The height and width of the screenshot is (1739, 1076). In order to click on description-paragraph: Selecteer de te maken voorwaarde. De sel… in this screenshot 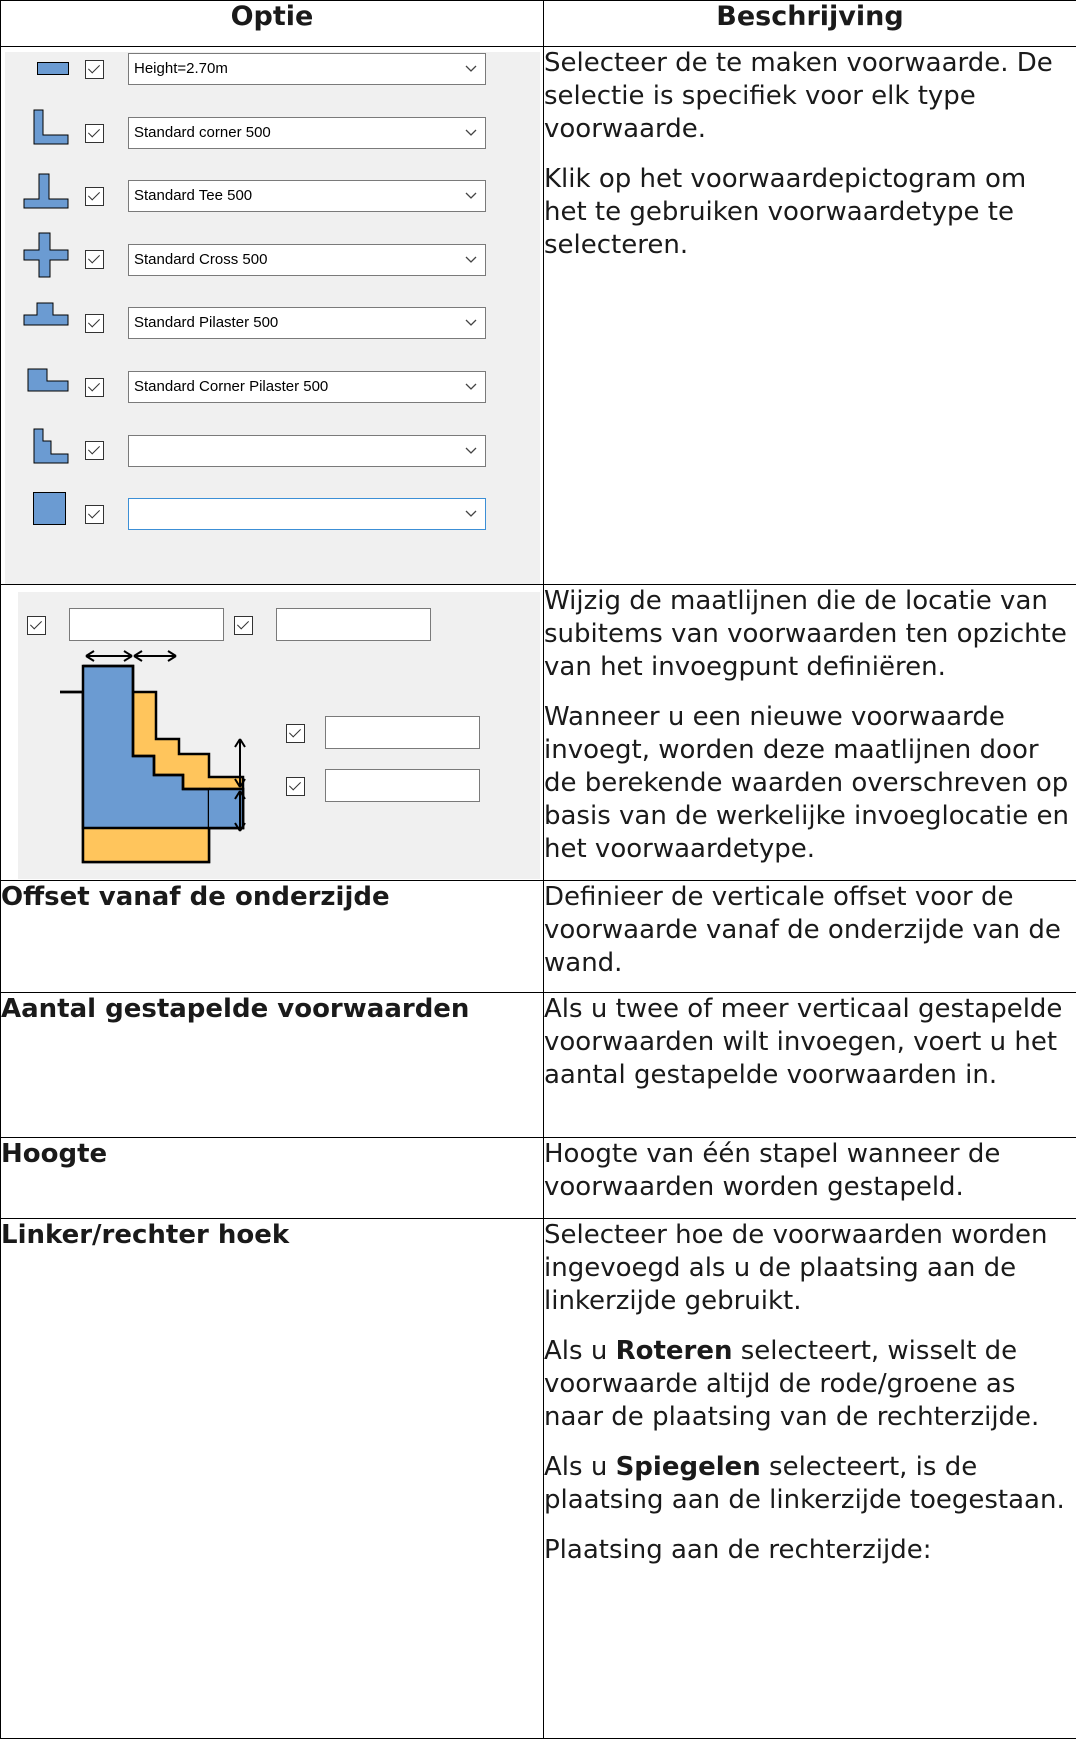, I will do `click(810, 96)`.